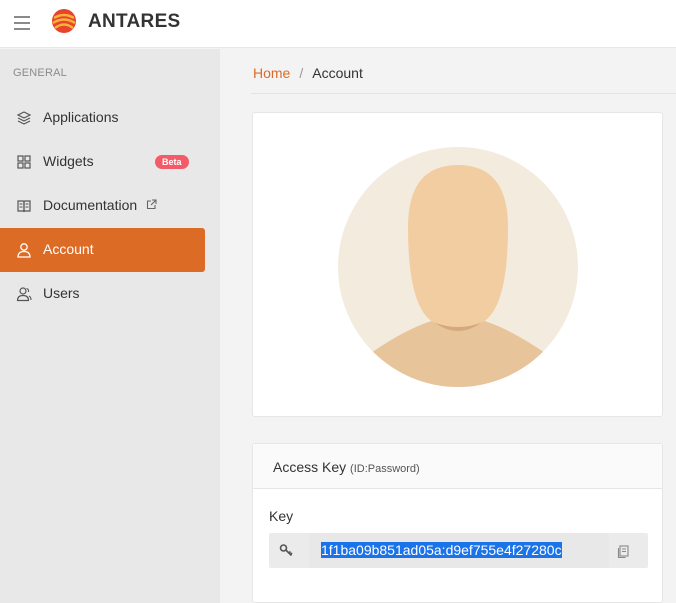 The image size is (676, 603). What do you see at coordinates (24, 206) in the screenshot?
I see `book-icon` at bounding box center [24, 206].